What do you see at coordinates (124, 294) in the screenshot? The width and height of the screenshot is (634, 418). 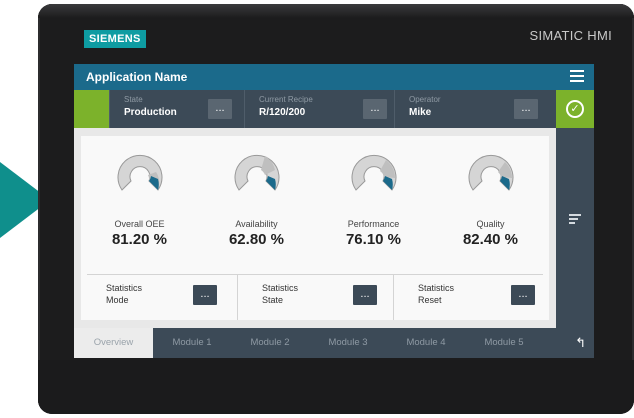 I see `stat-label: Statistics Mode` at bounding box center [124, 294].